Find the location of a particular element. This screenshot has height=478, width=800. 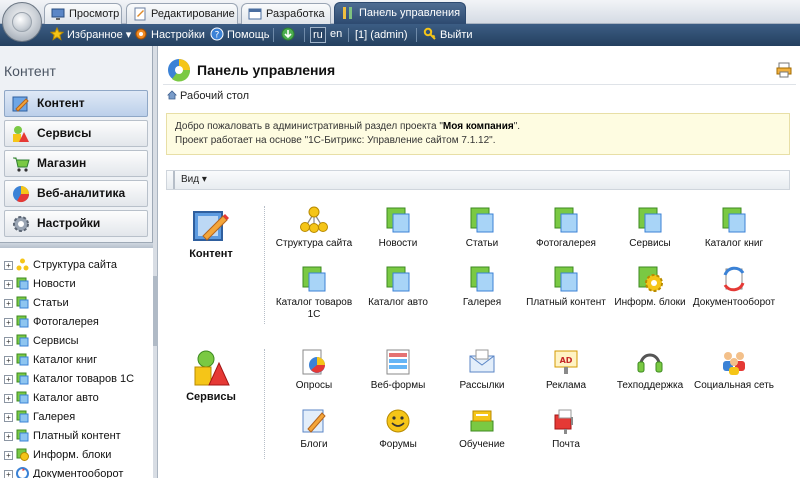

content-item: Информ. блоки is located at coordinates (650, 287).